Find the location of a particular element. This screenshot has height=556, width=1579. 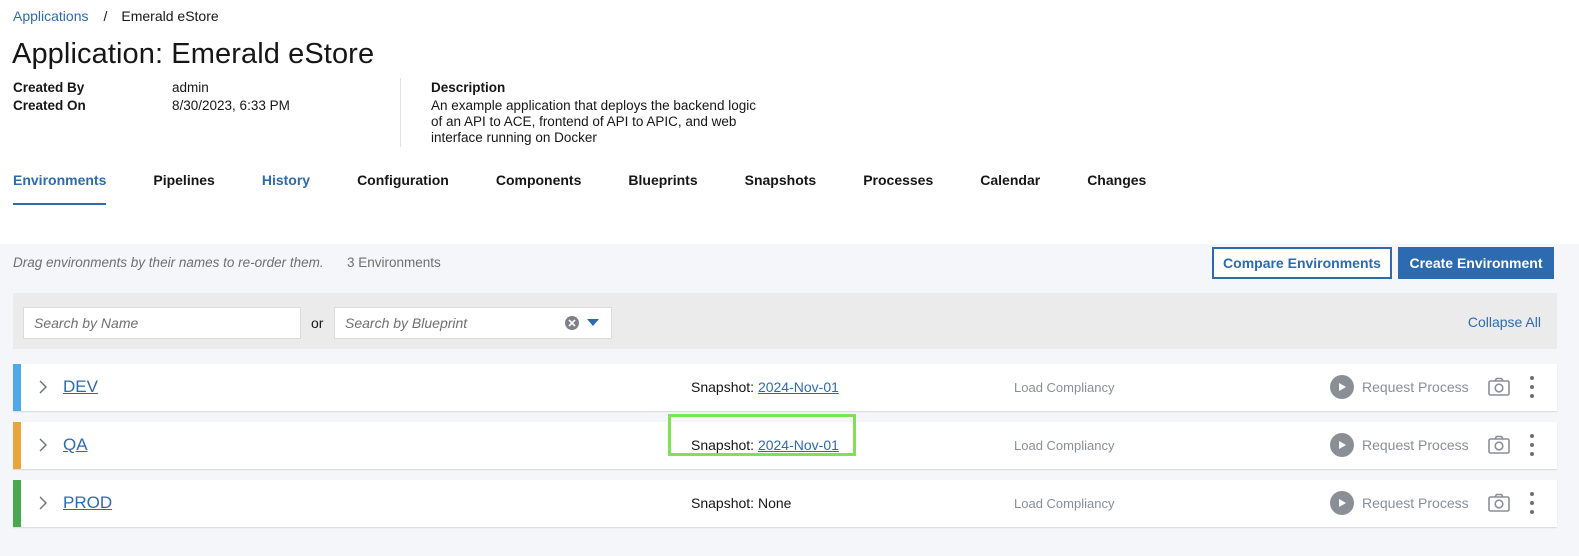

tab-blueprints: Blueprints is located at coordinates (662, 185).